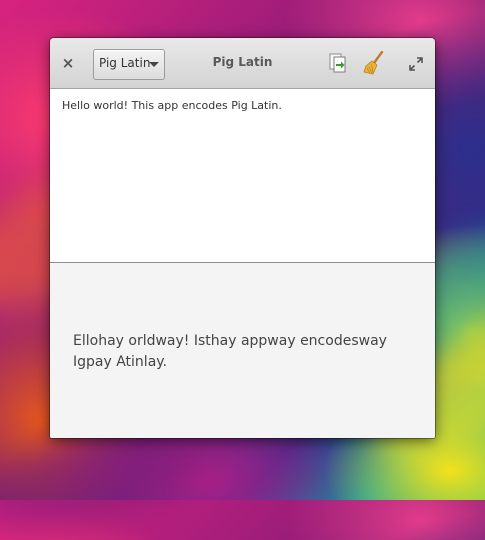 Image resolution: width=485 pixels, height=540 pixels. I want to click on maximize-icon, so click(416, 64).